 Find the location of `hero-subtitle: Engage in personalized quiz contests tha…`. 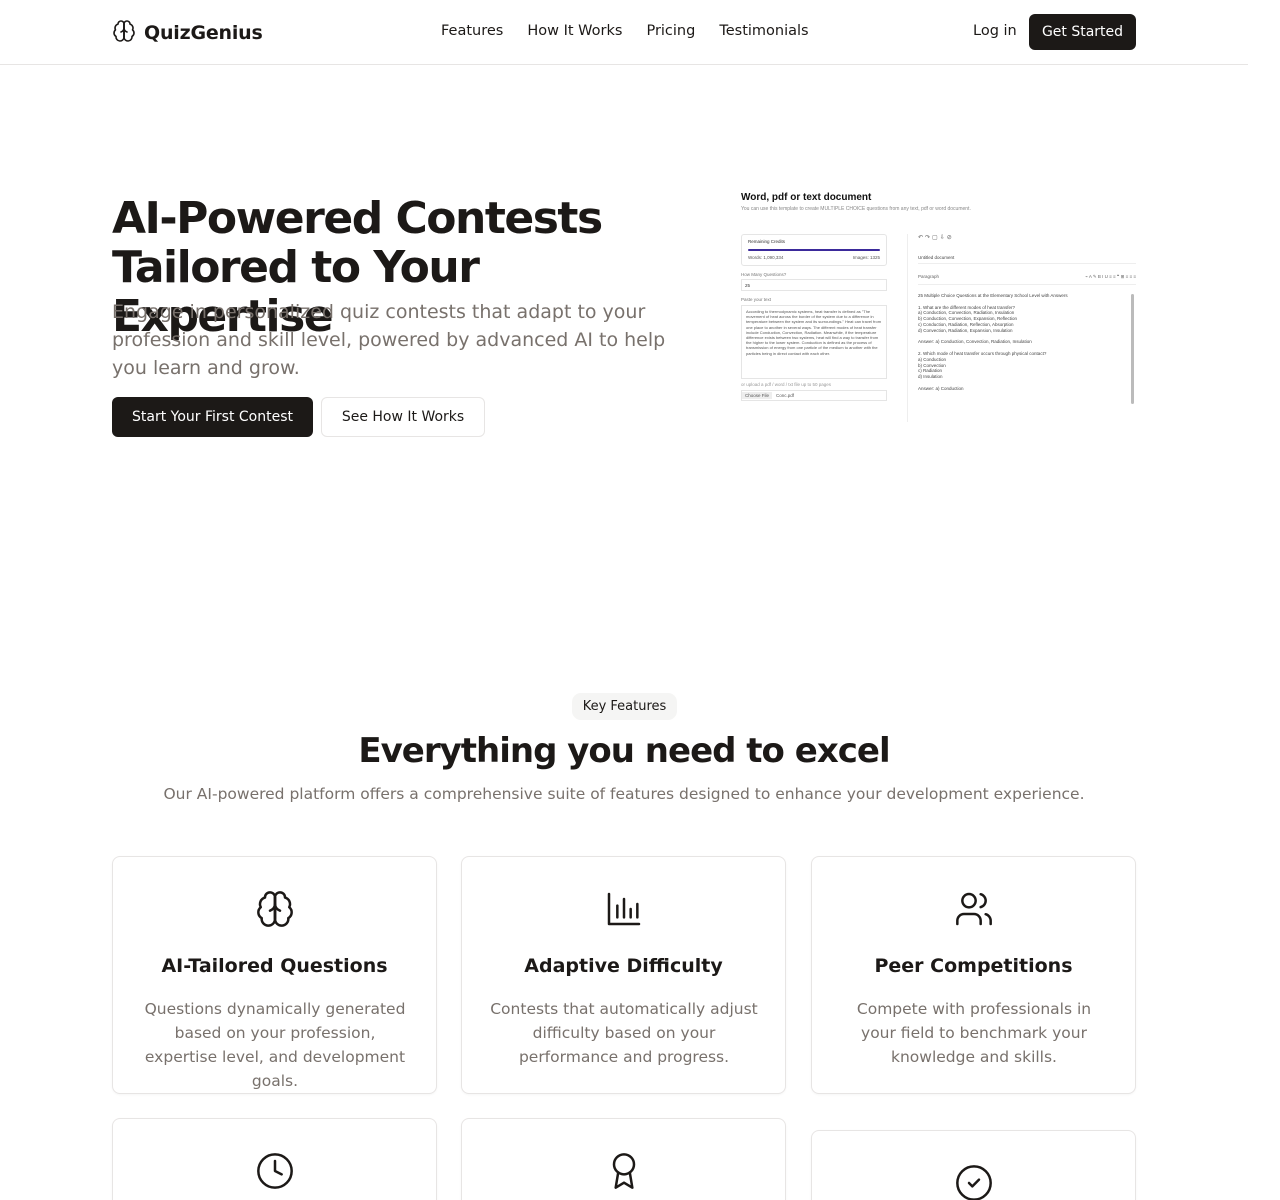

hero-subtitle: Engage in personalized quiz contests tha… is located at coordinates (389, 340).